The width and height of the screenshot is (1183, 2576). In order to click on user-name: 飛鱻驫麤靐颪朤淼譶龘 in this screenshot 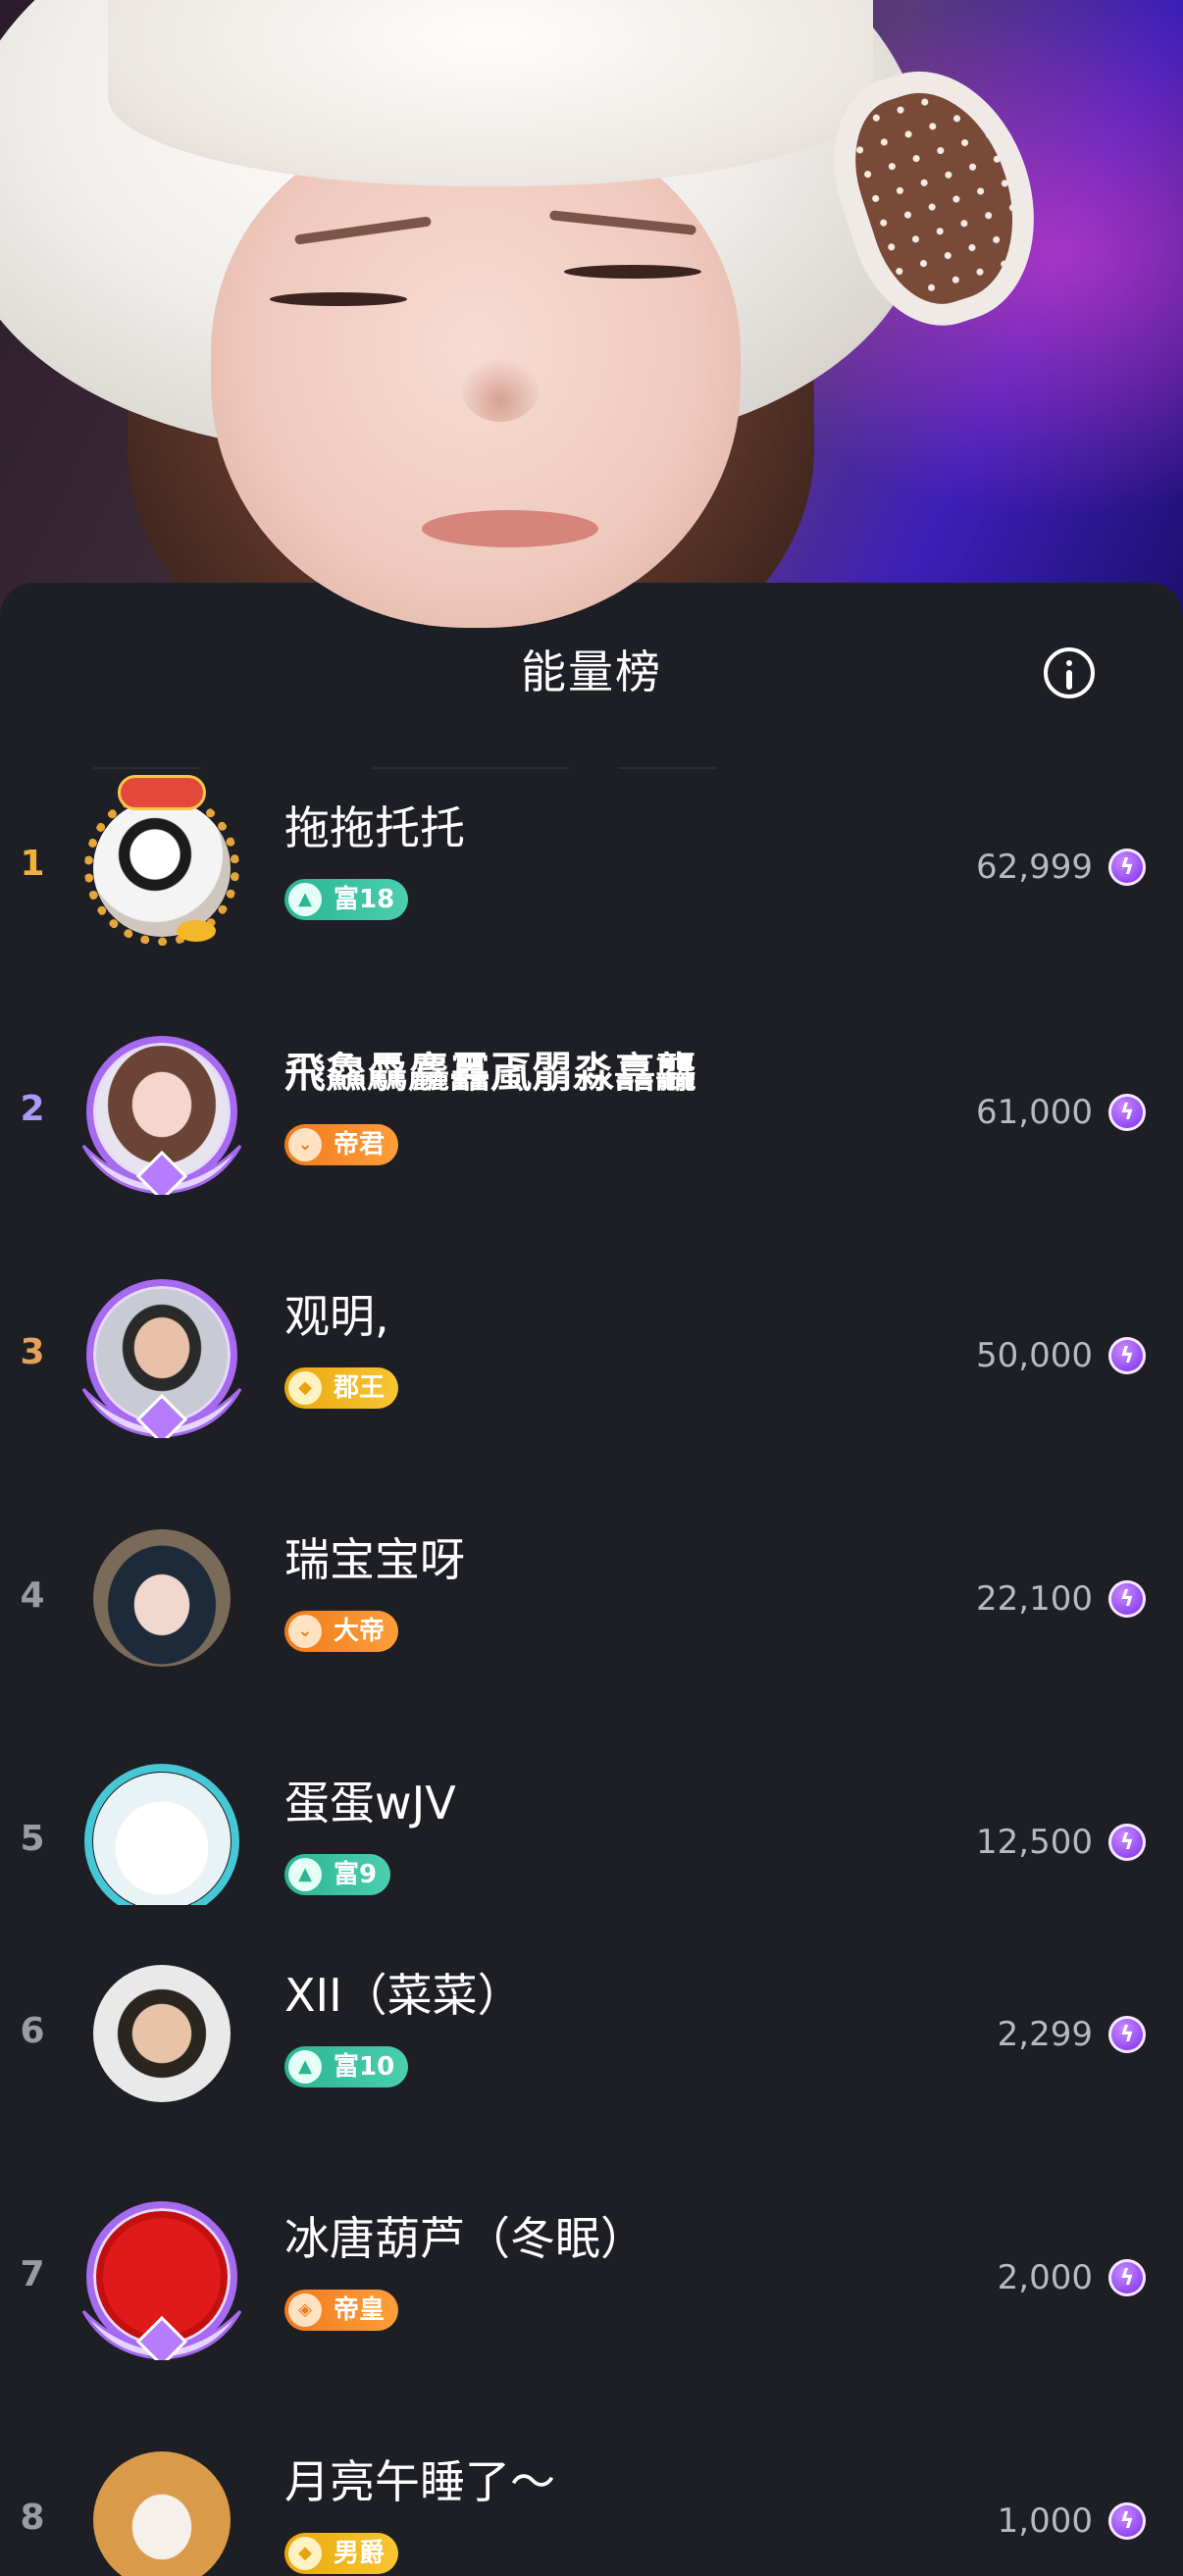, I will do `click(491, 1073)`.